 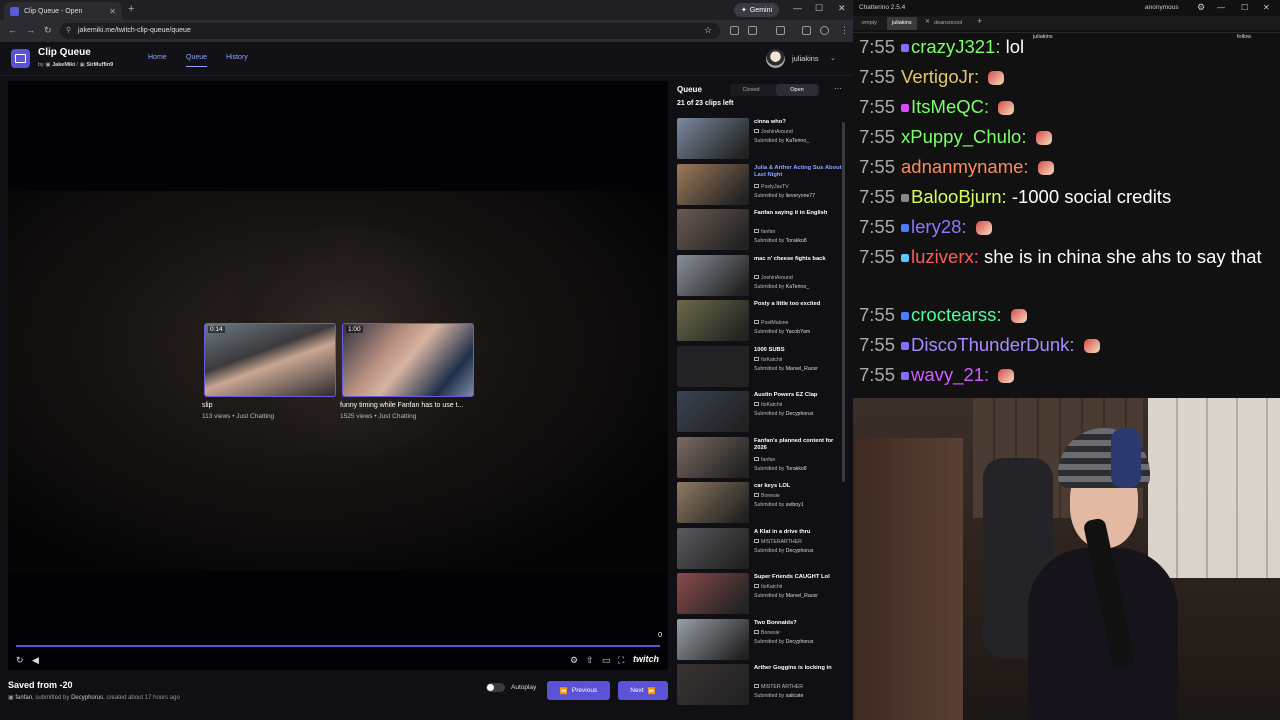 I want to click on queue-item-title: mac n' cheese fights back, so click(x=798, y=259).